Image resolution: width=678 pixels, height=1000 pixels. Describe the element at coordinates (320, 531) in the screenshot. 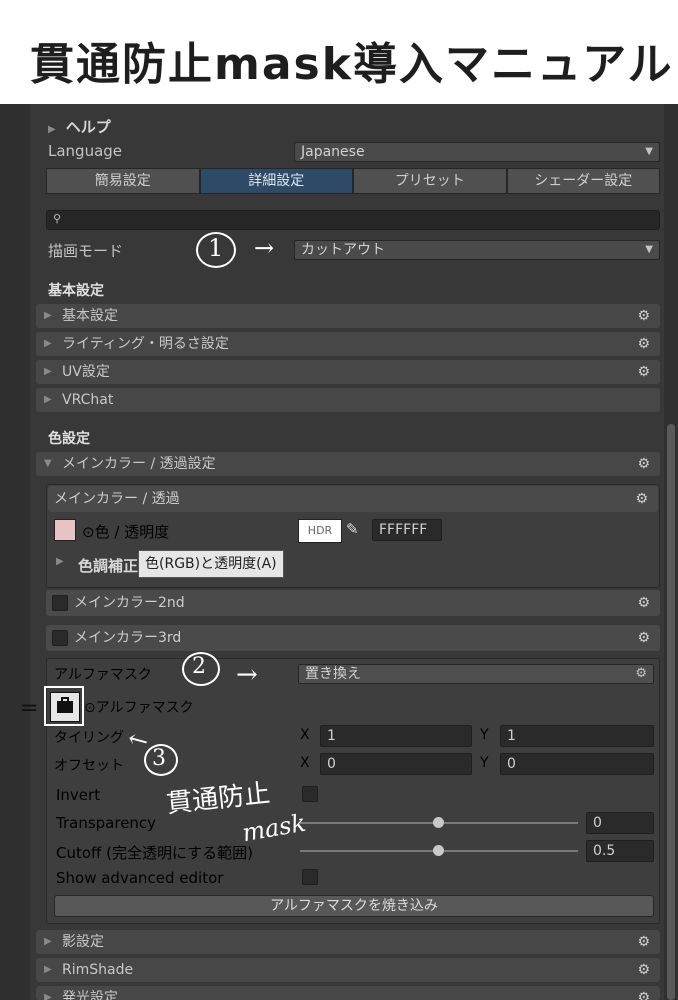

I see `hdr-color-swatch: HDR` at that location.